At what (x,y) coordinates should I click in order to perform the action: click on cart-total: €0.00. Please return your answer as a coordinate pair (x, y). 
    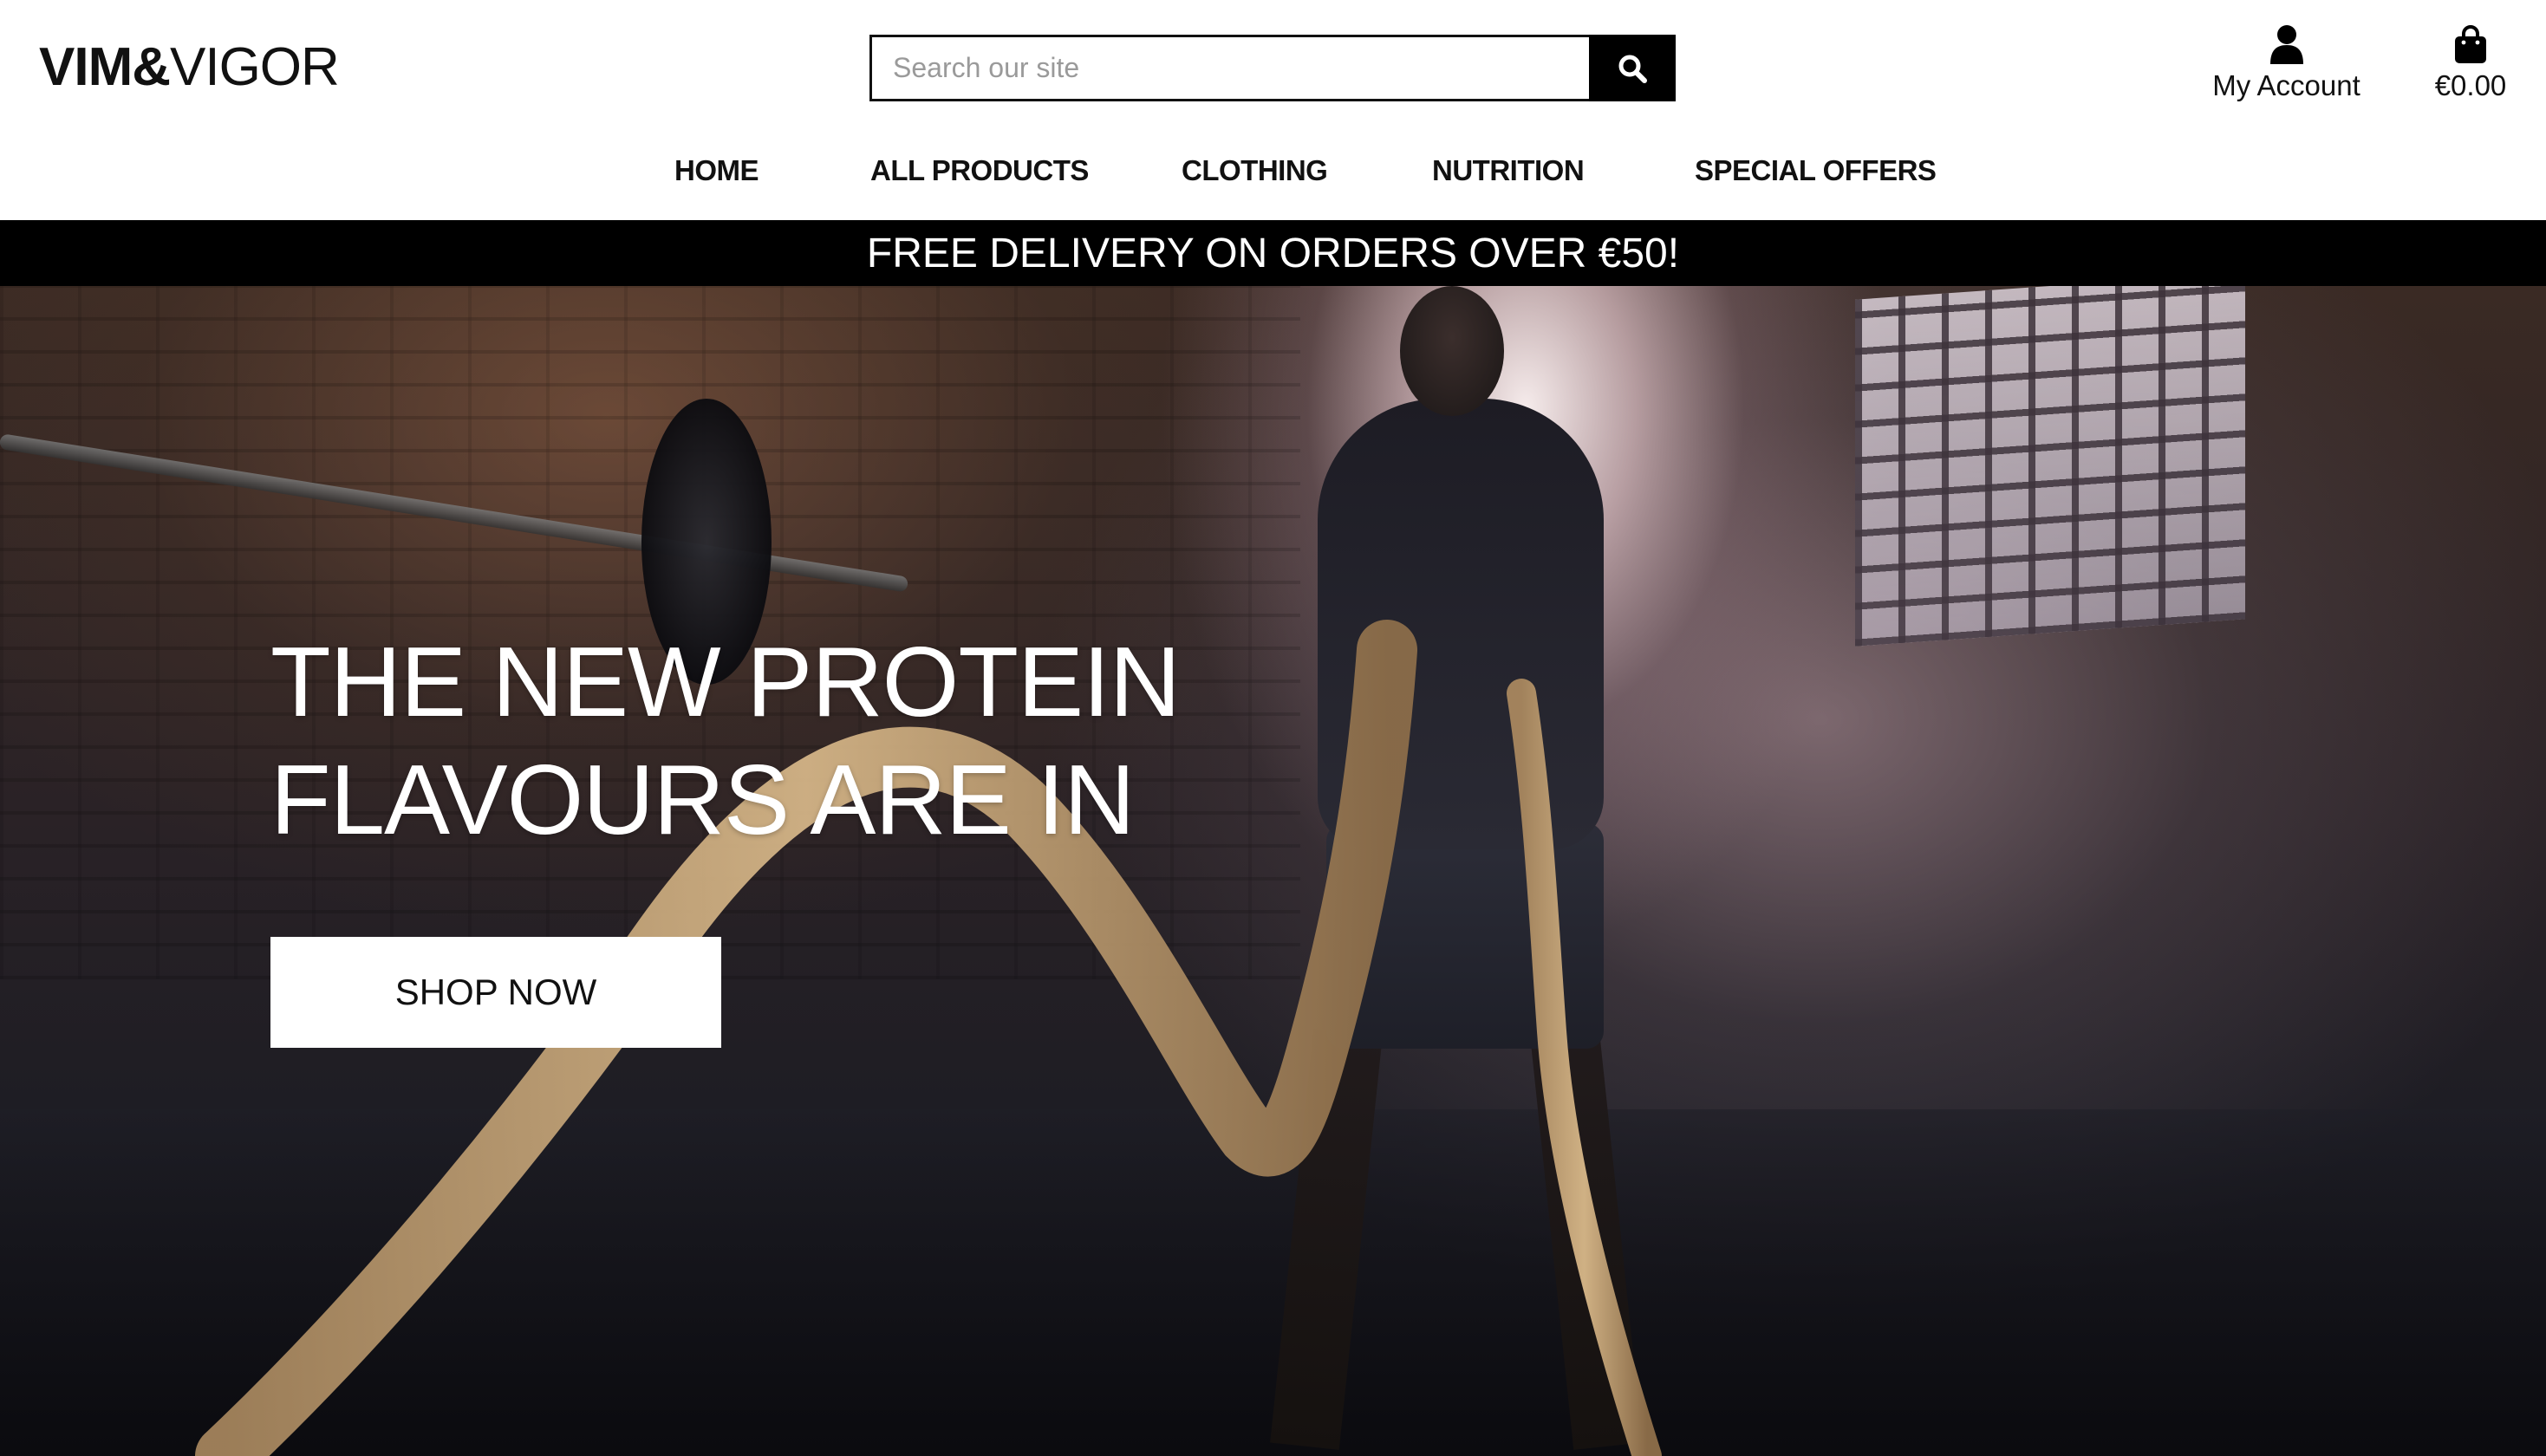
    Looking at the image, I should click on (2470, 85).